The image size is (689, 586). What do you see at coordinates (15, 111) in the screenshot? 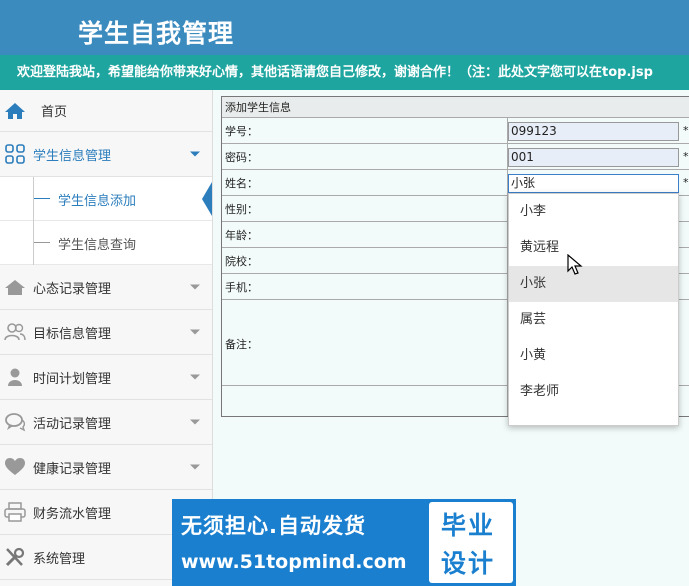
I see `home-icon` at bounding box center [15, 111].